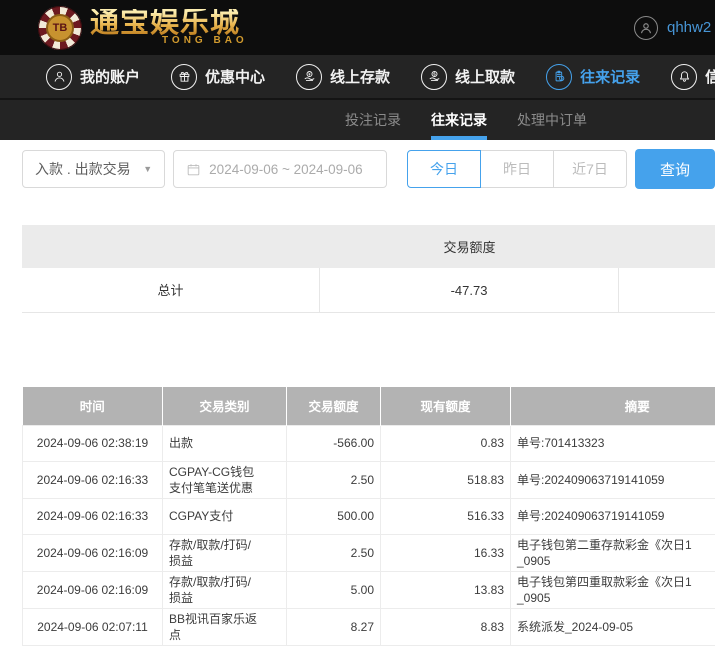  Describe the element at coordinates (646, 27) in the screenshot. I see `user-avatar-icon` at that location.